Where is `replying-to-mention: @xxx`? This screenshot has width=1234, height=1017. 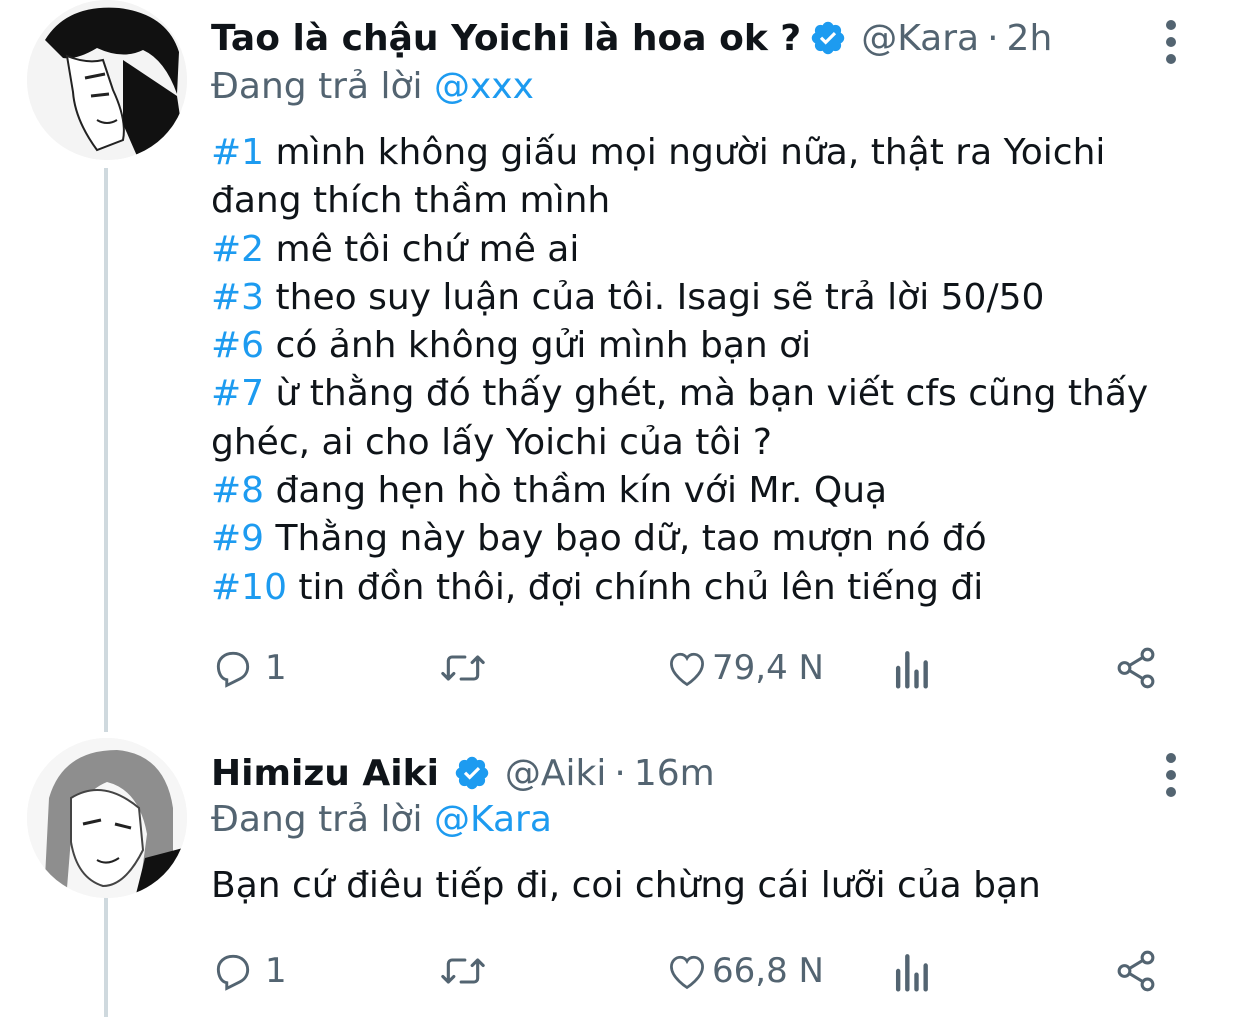
replying-to-mention: @xxx is located at coordinates (484, 86).